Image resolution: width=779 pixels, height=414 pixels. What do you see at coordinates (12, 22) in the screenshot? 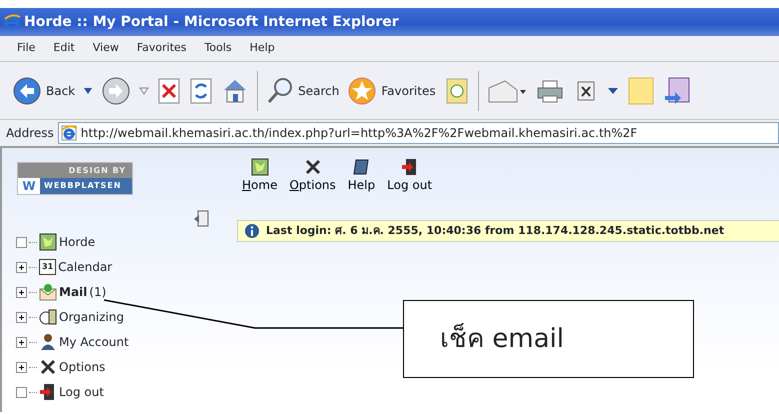
I see `browser-icon` at bounding box center [12, 22].